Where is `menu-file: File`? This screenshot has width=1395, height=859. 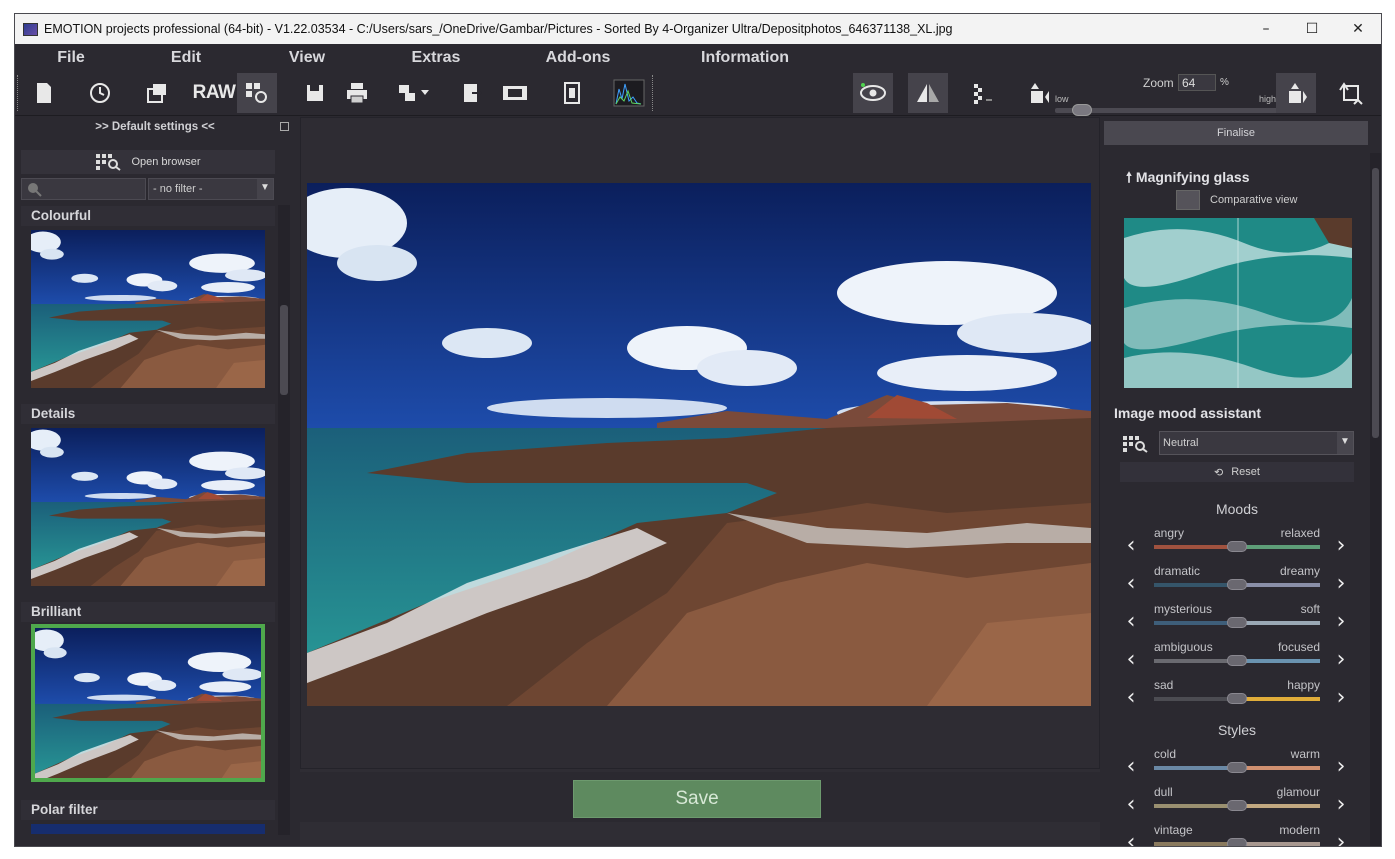 menu-file: File is located at coordinates (71, 58).